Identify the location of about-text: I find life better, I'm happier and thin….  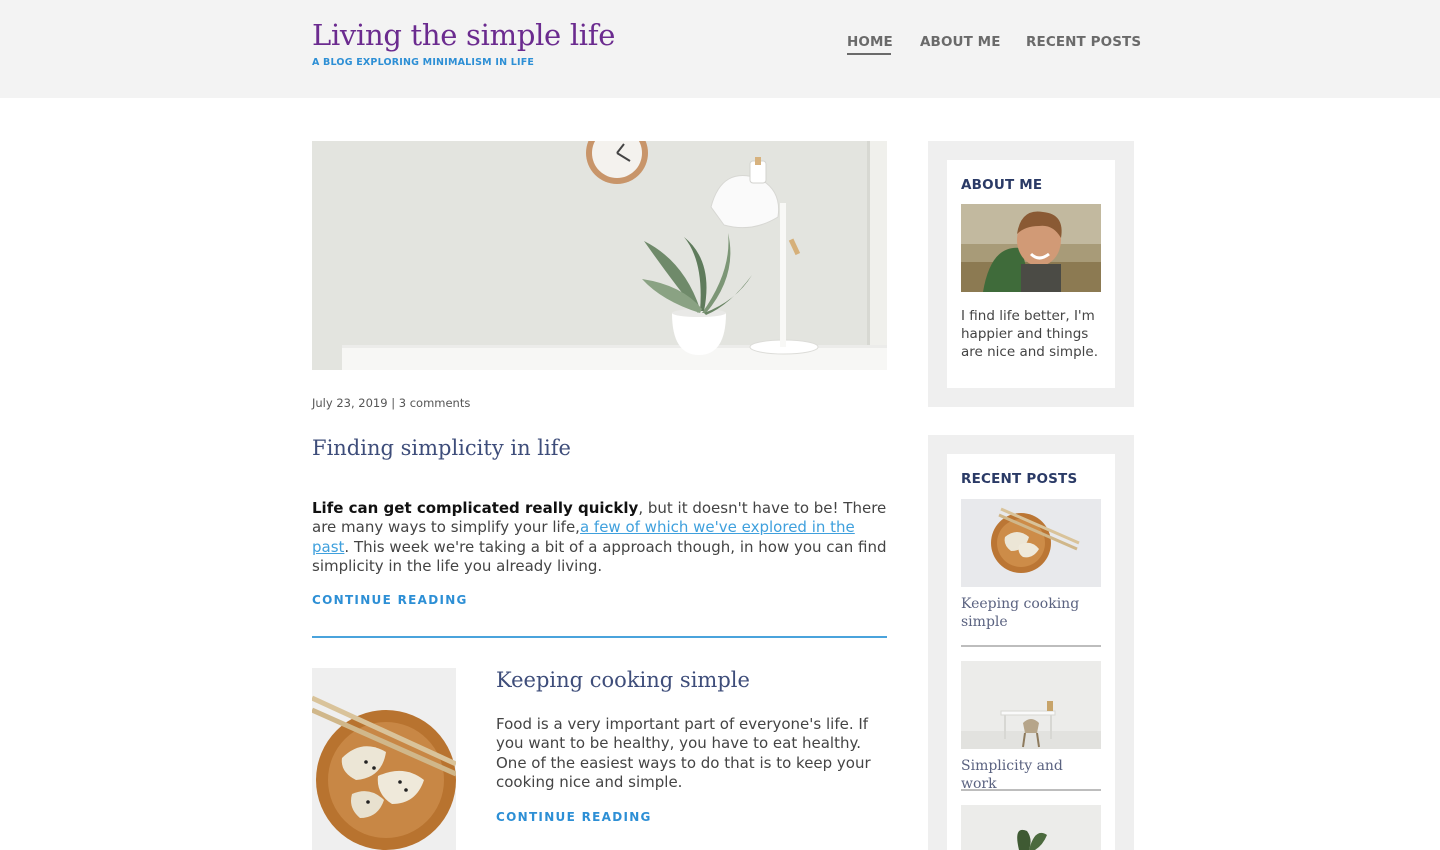
(1029, 334).